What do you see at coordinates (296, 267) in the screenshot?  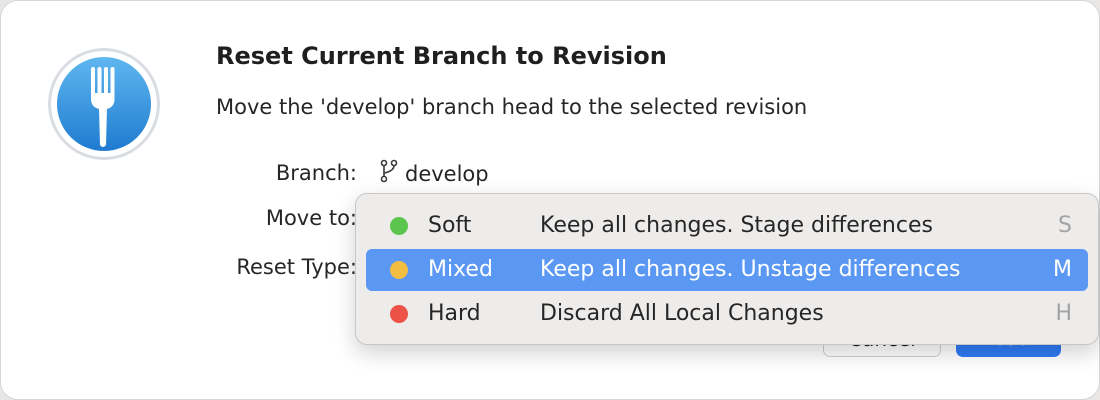 I see `reset-type-label: Reset Type:` at bounding box center [296, 267].